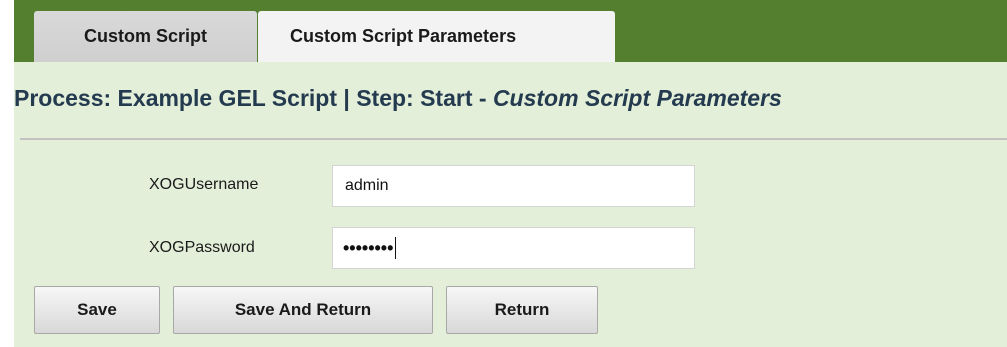 This screenshot has height=347, width=1007. What do you see at coordinates (513, 248) in the screenshot?
I see `password-input: ••••••••` at bounding box center [513, 248].